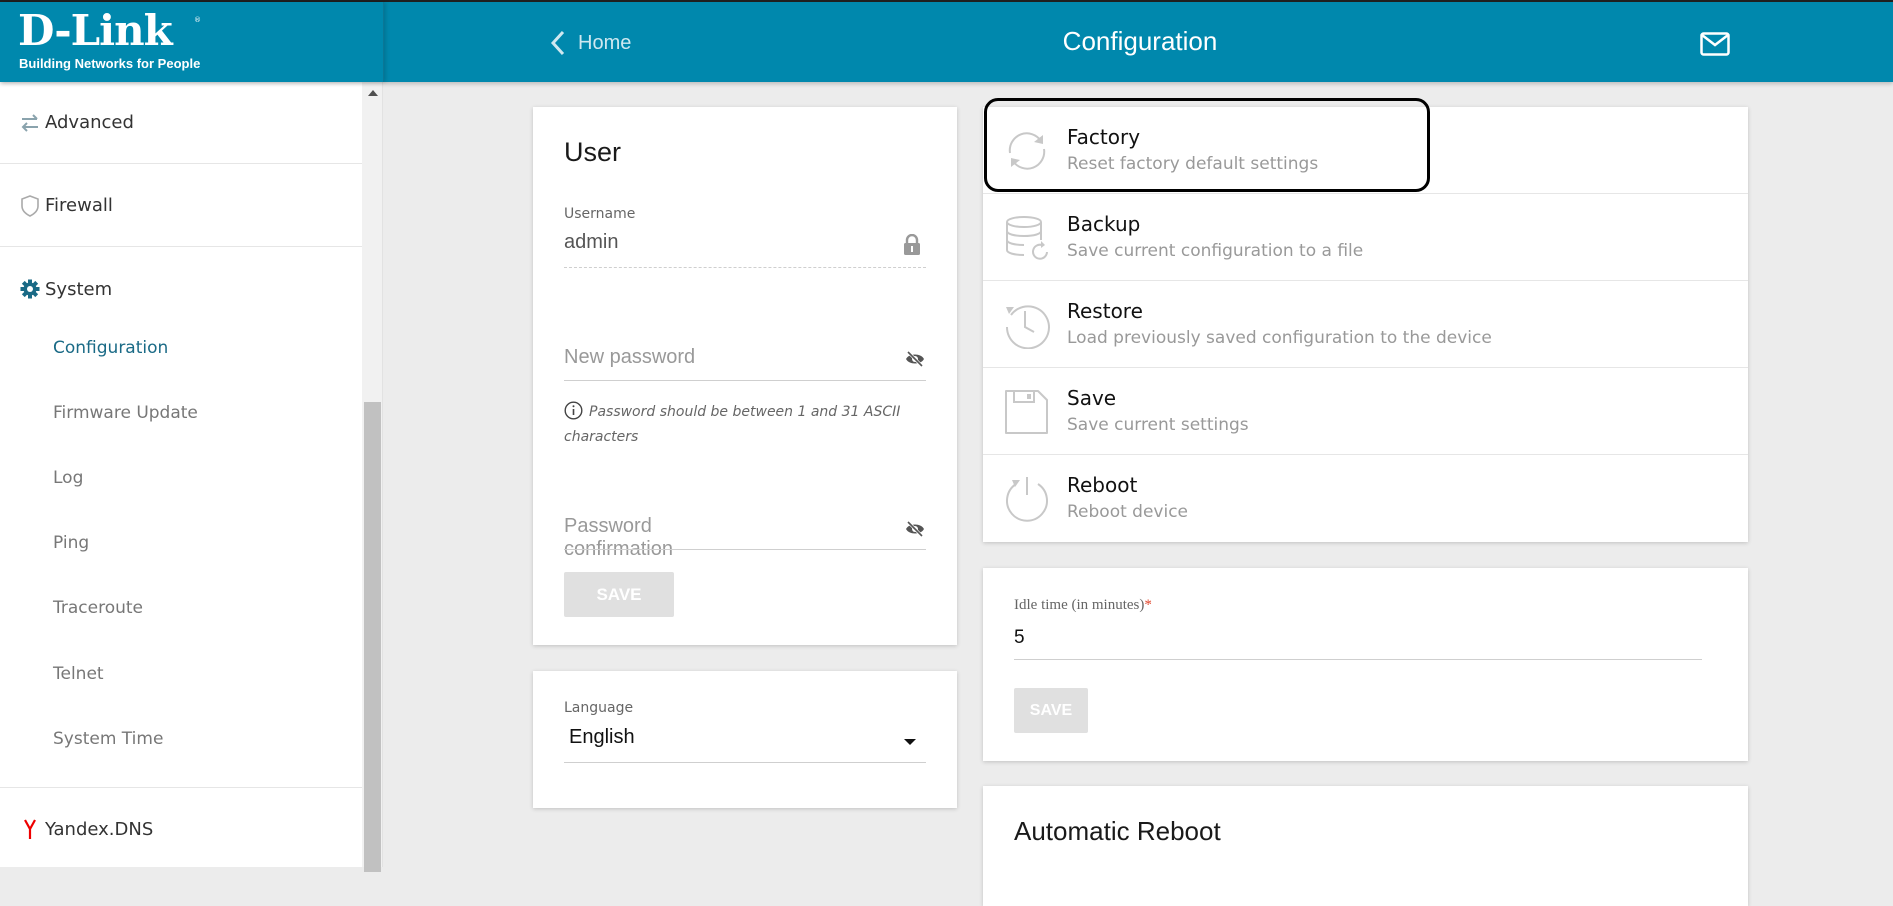  Describe the element at coordinates (1128, 512) in the screenshot. I see `action-description: Reboot device` at that location.